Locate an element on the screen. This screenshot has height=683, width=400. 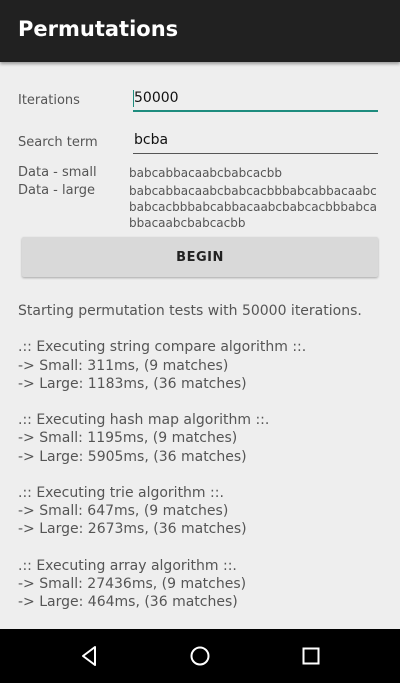
output-header: .:: Executing array algorithm ::. is located at coordinates (127, 565).